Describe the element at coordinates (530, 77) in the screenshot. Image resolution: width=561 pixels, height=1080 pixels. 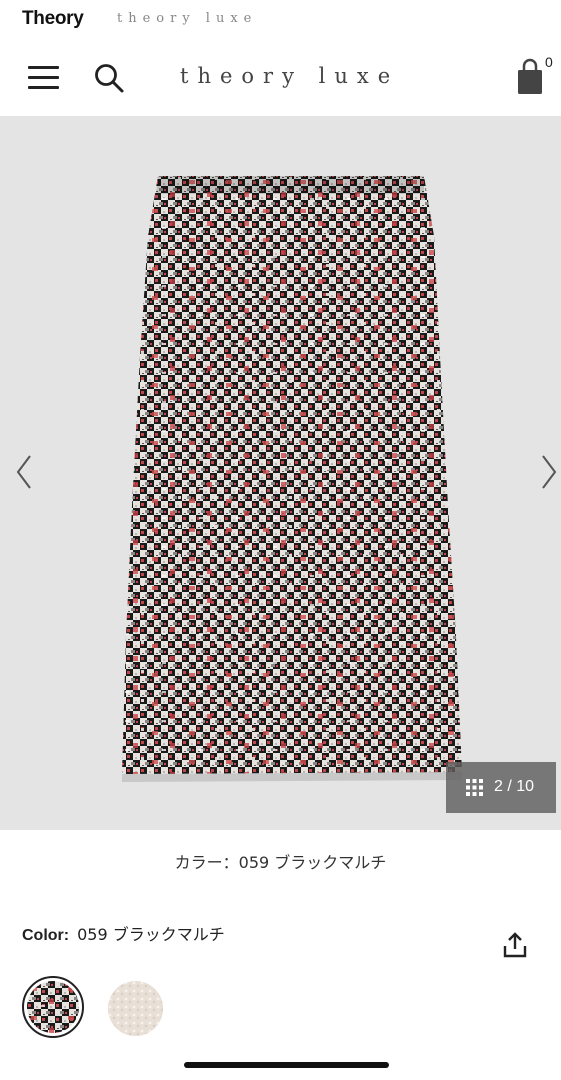
I see `shopping-bag-icon` at that location.